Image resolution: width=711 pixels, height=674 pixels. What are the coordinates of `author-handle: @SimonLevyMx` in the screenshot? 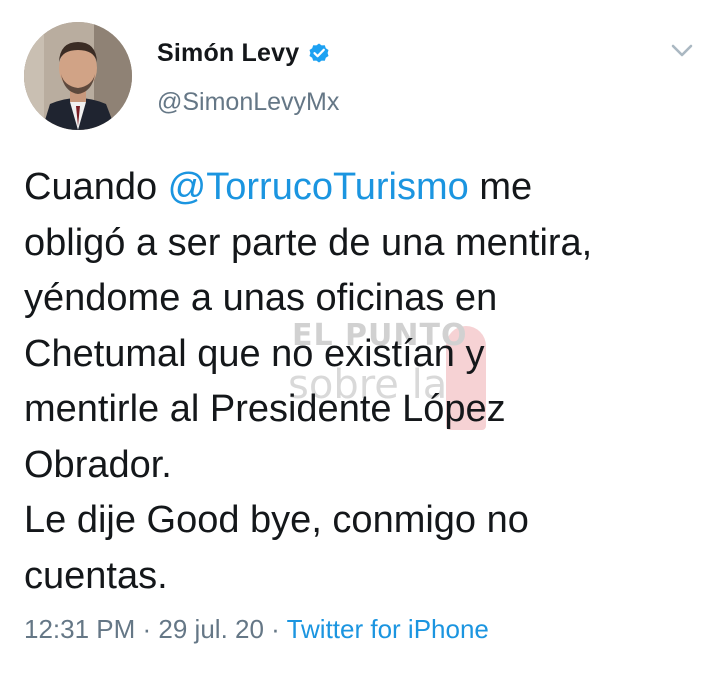 It's located at (248, 102).